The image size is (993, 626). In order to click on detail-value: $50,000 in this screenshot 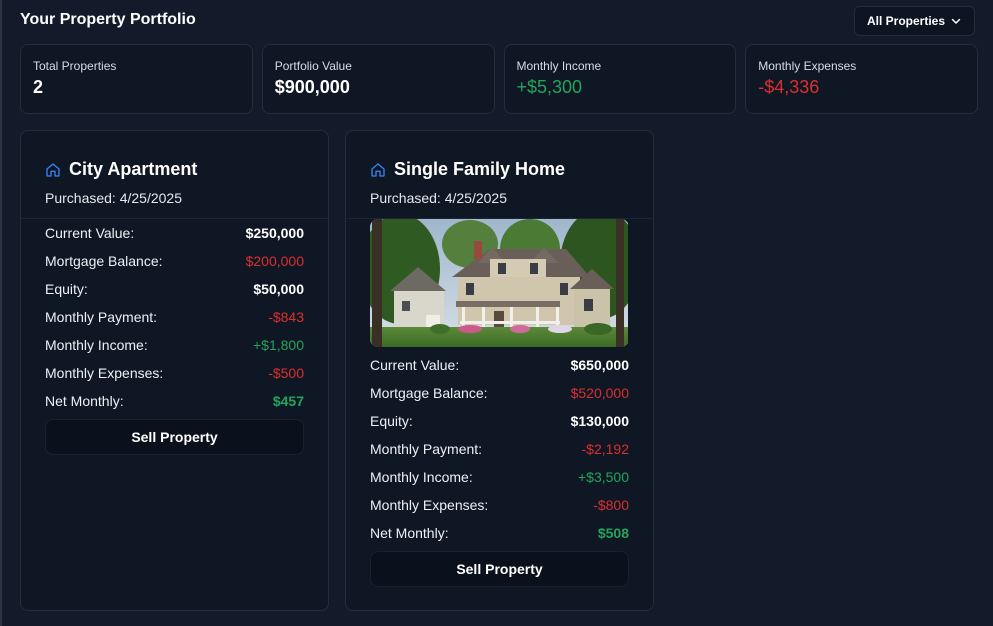, I will do `click(278, 289)`.